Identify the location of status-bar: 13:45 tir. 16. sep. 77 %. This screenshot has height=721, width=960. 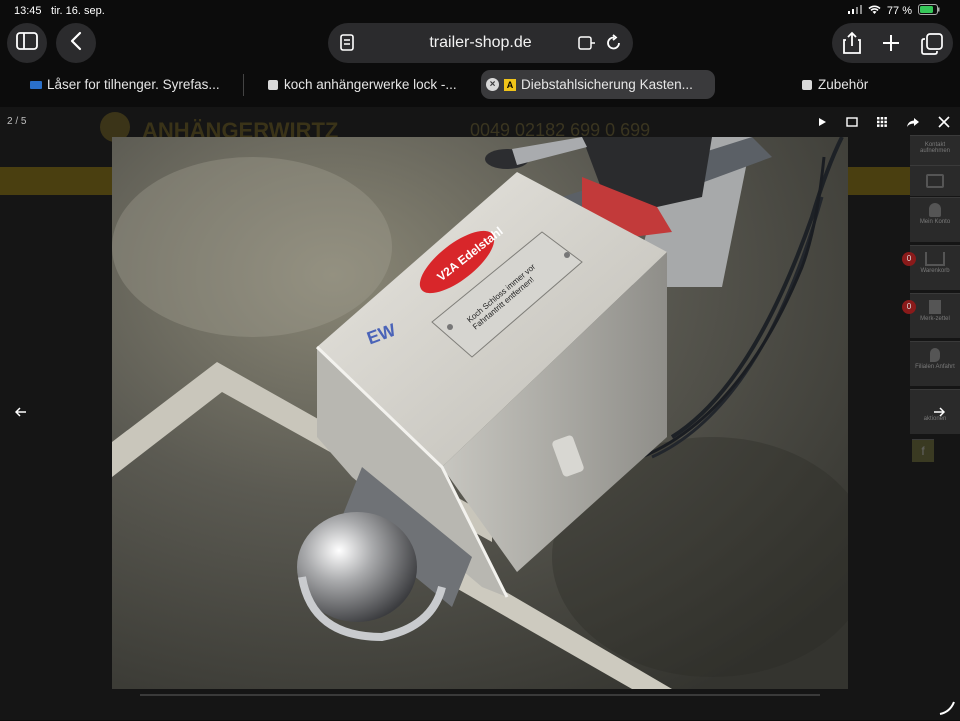
(480, 11).